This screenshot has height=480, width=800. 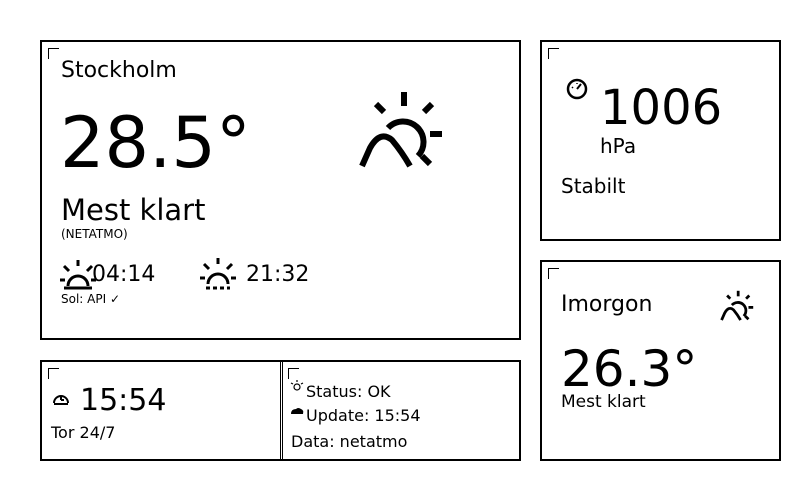 What do you see at coordinates (124, 274) in the screenshot?
I see `sunrise-time: 04:14` at bounding box center [124, 274].